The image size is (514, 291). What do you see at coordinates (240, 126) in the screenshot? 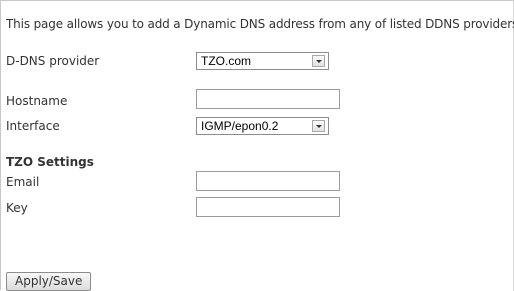
I see `interface-value: IGMP/epon0.2` at bounding box center [240, 126].